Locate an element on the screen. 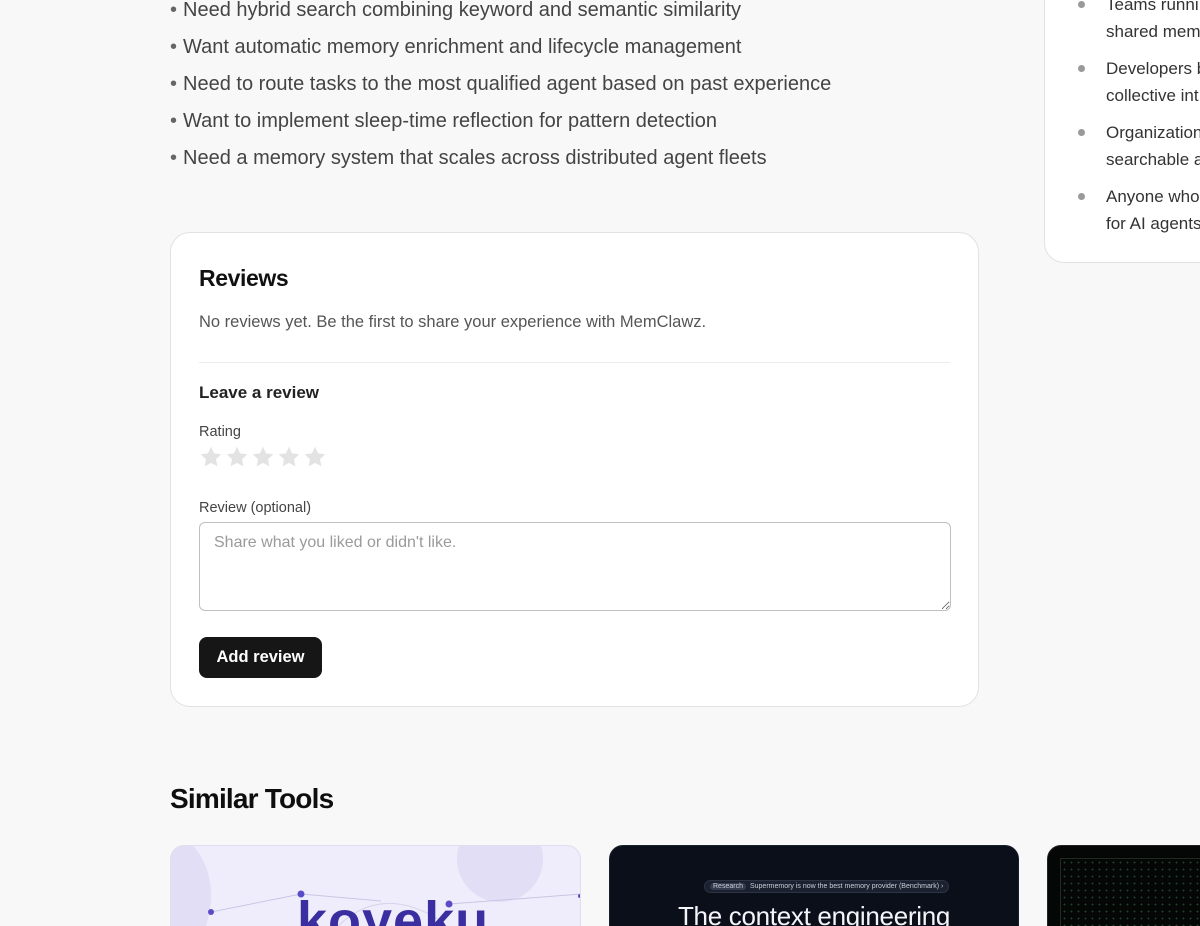 Image resolution: width=1200 pixels, height=926 pixels. similar-tool-card-1: koyeku is located at coordinates (375, 885).